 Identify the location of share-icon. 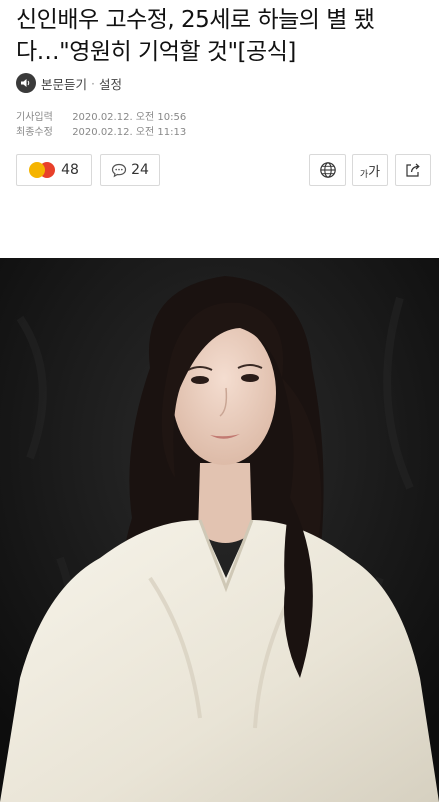
(413, 170).